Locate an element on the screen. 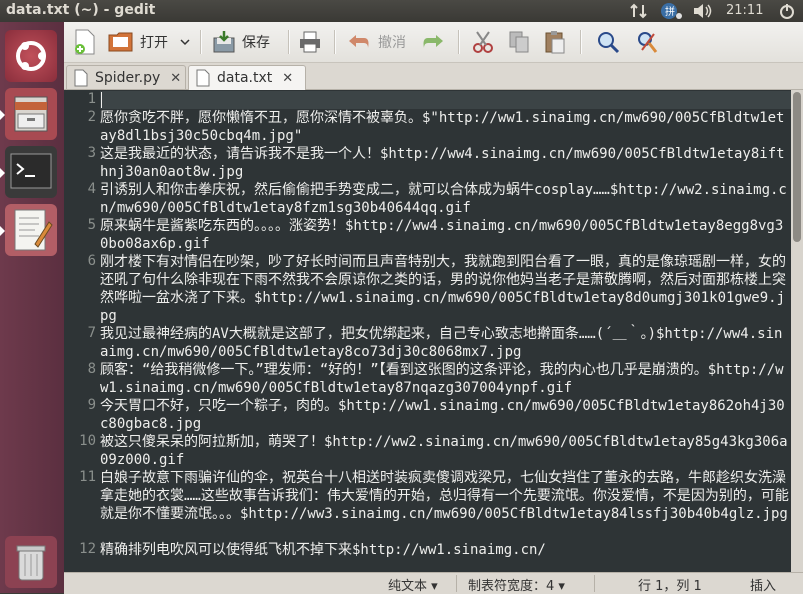 This screenshot has width=803, height=594. redo-button is located at coordinates (433, 42).